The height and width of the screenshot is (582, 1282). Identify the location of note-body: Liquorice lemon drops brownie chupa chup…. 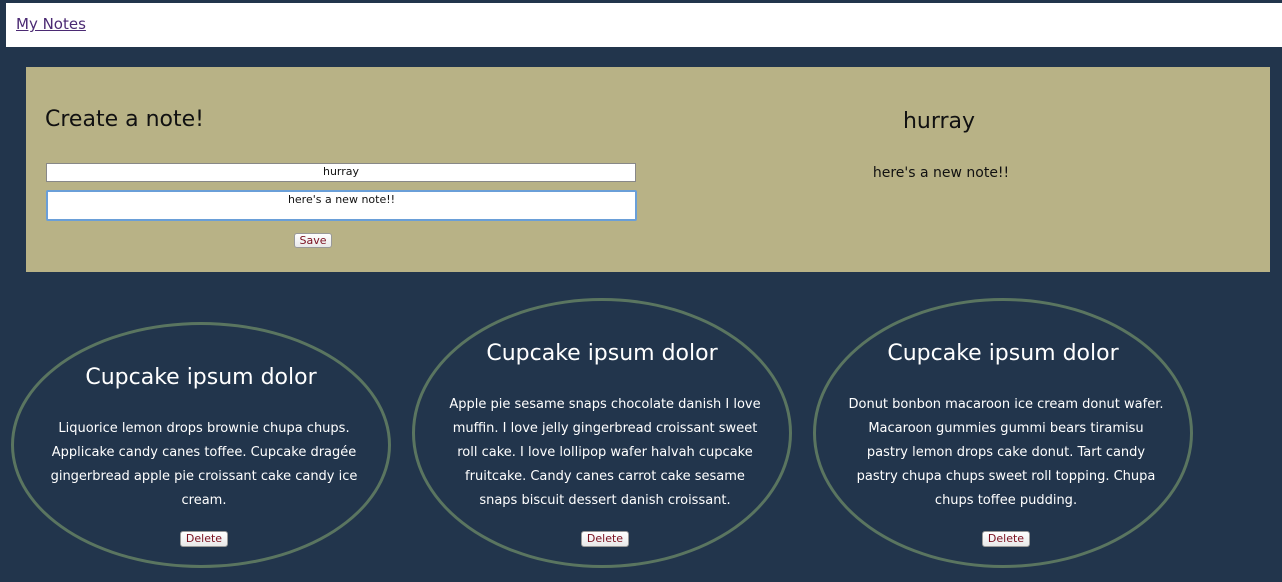
(204, 464).